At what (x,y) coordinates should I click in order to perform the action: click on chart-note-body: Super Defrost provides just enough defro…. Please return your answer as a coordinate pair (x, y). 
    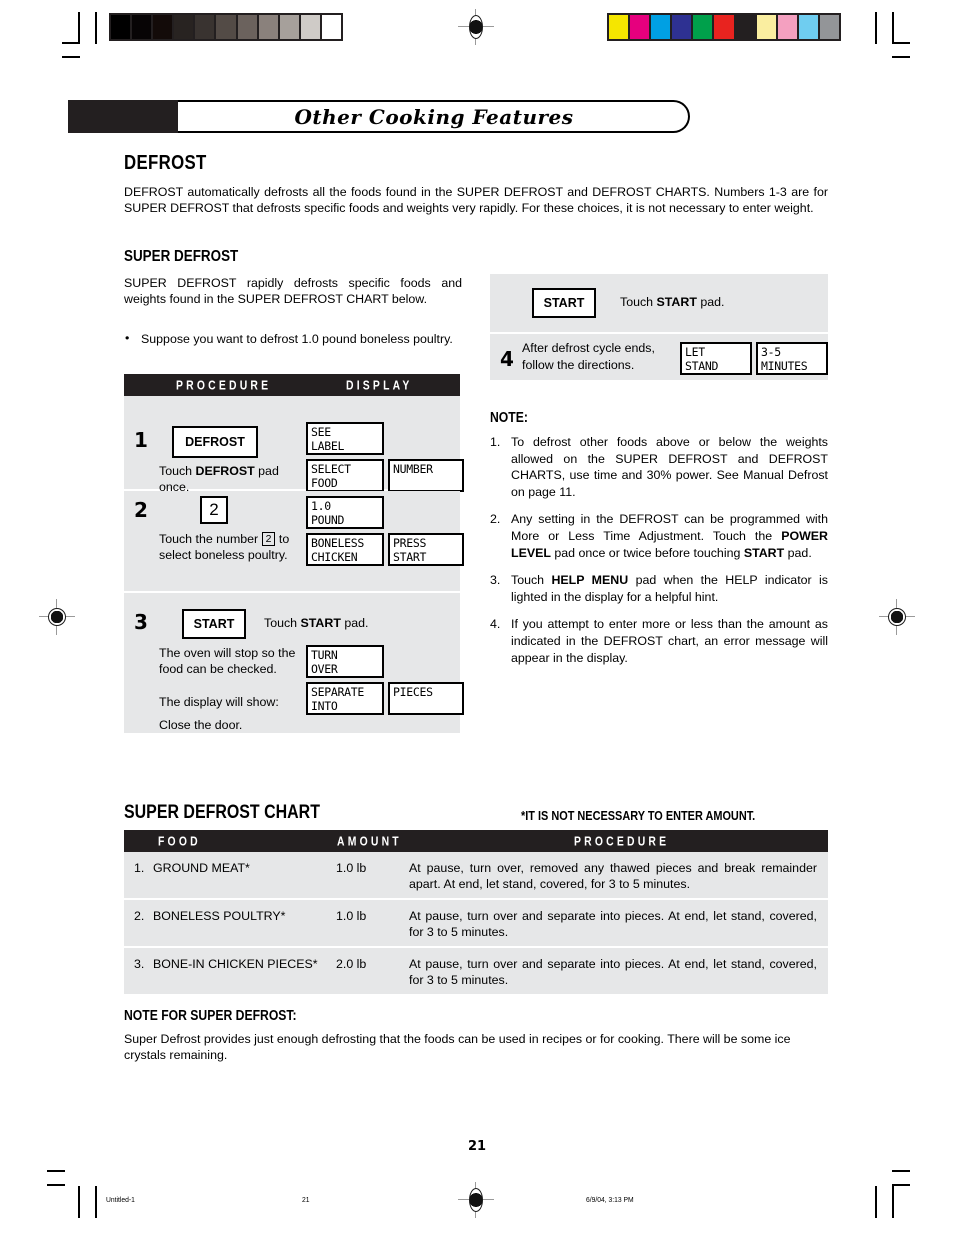
    Looking at the image, I should click on (457, 1047).